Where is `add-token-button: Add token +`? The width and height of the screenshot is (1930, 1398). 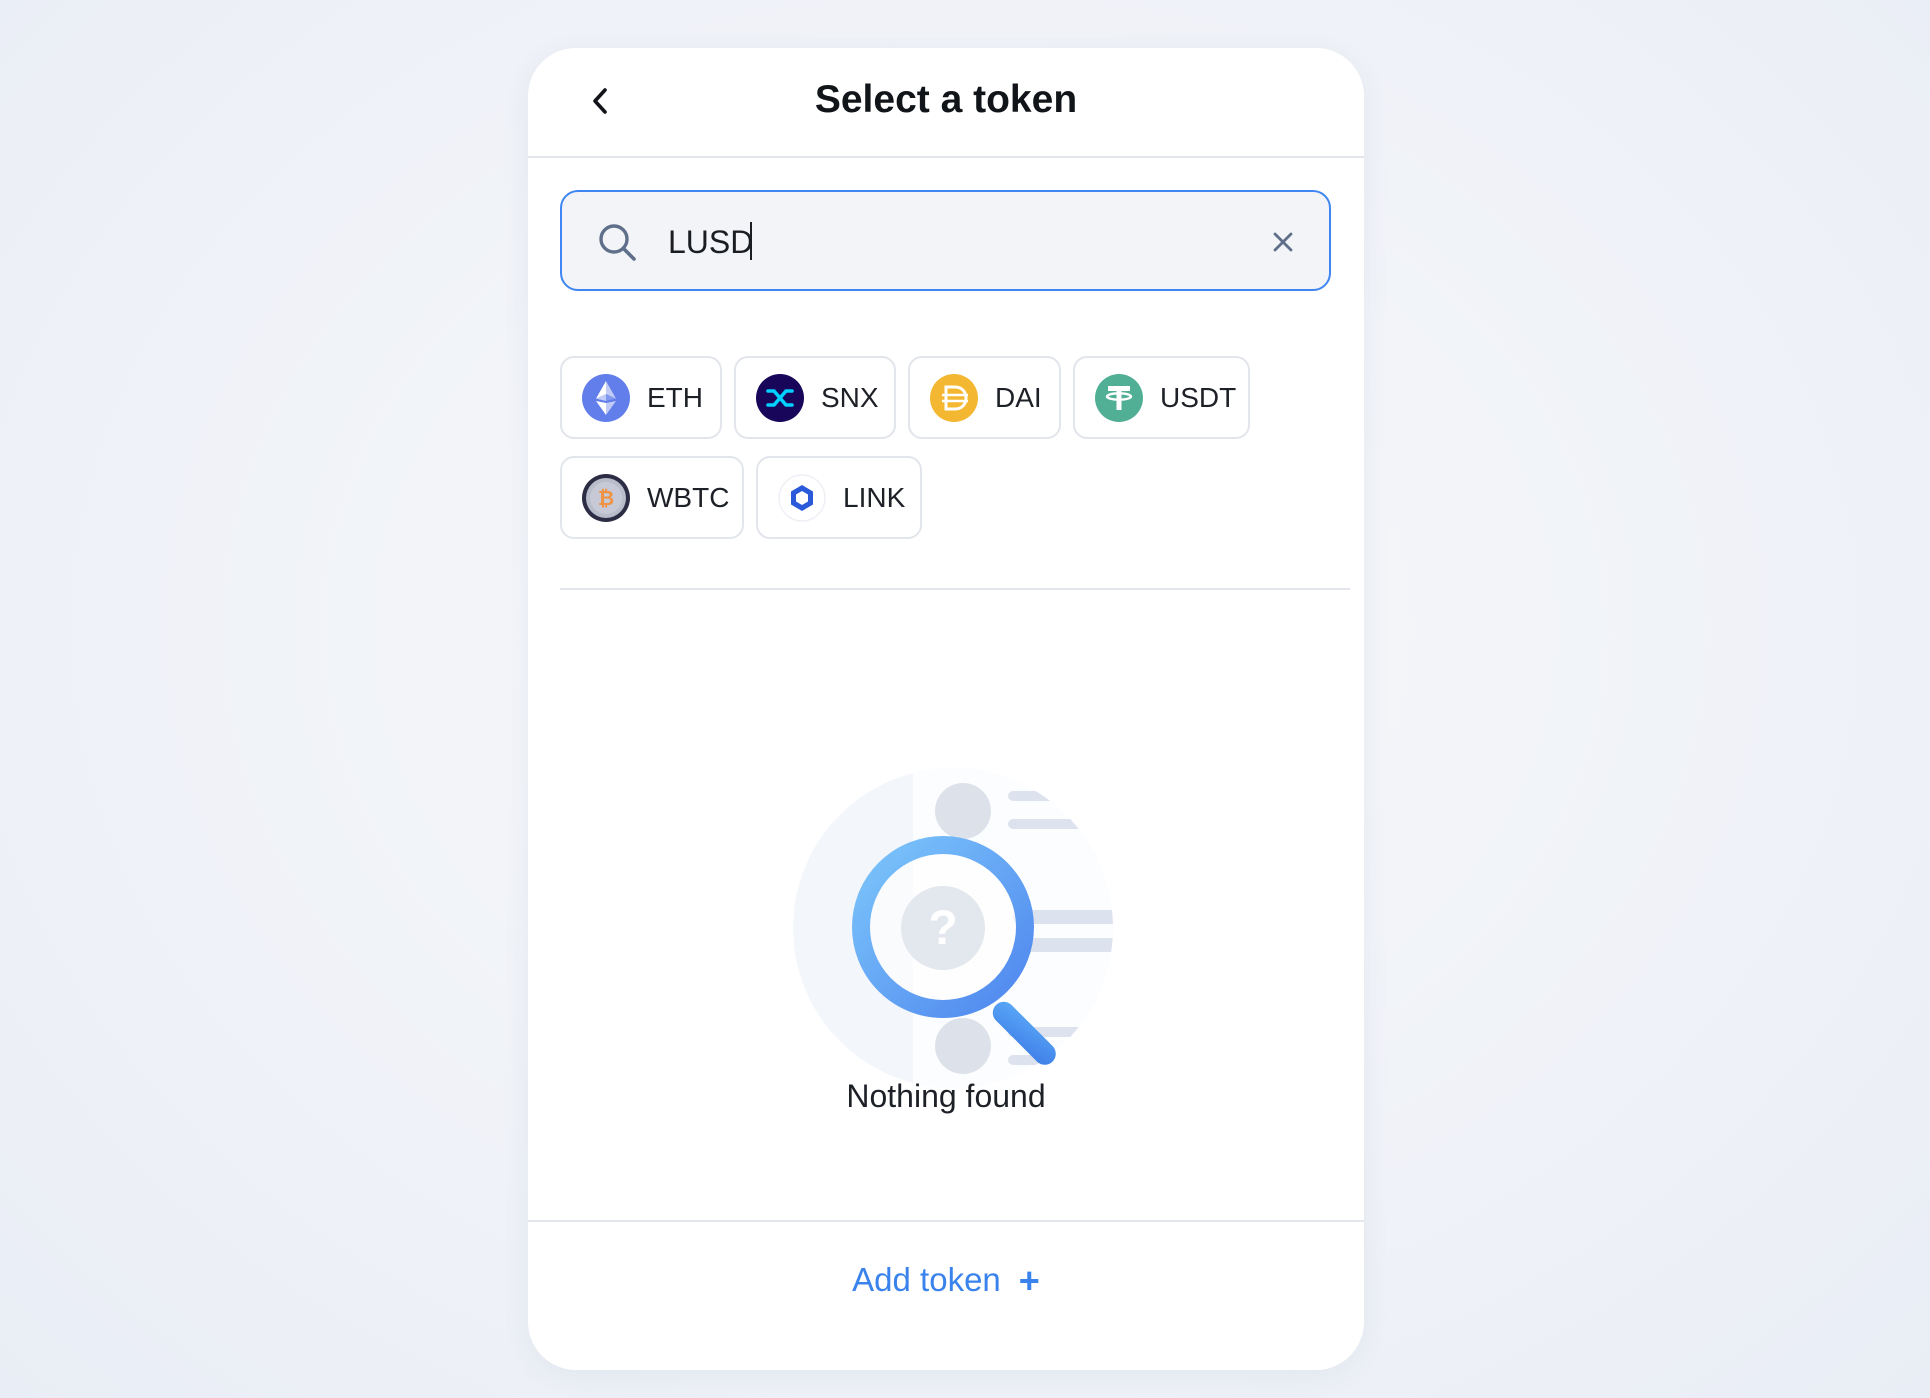 add-token-button: Add token + is located at coordinates (946, 1281).